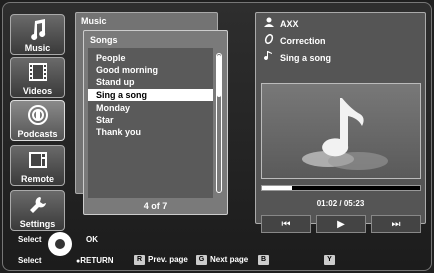 This screenshot has height=273, width=434. I want to click on play-icon: ▶, so click(341, 224).